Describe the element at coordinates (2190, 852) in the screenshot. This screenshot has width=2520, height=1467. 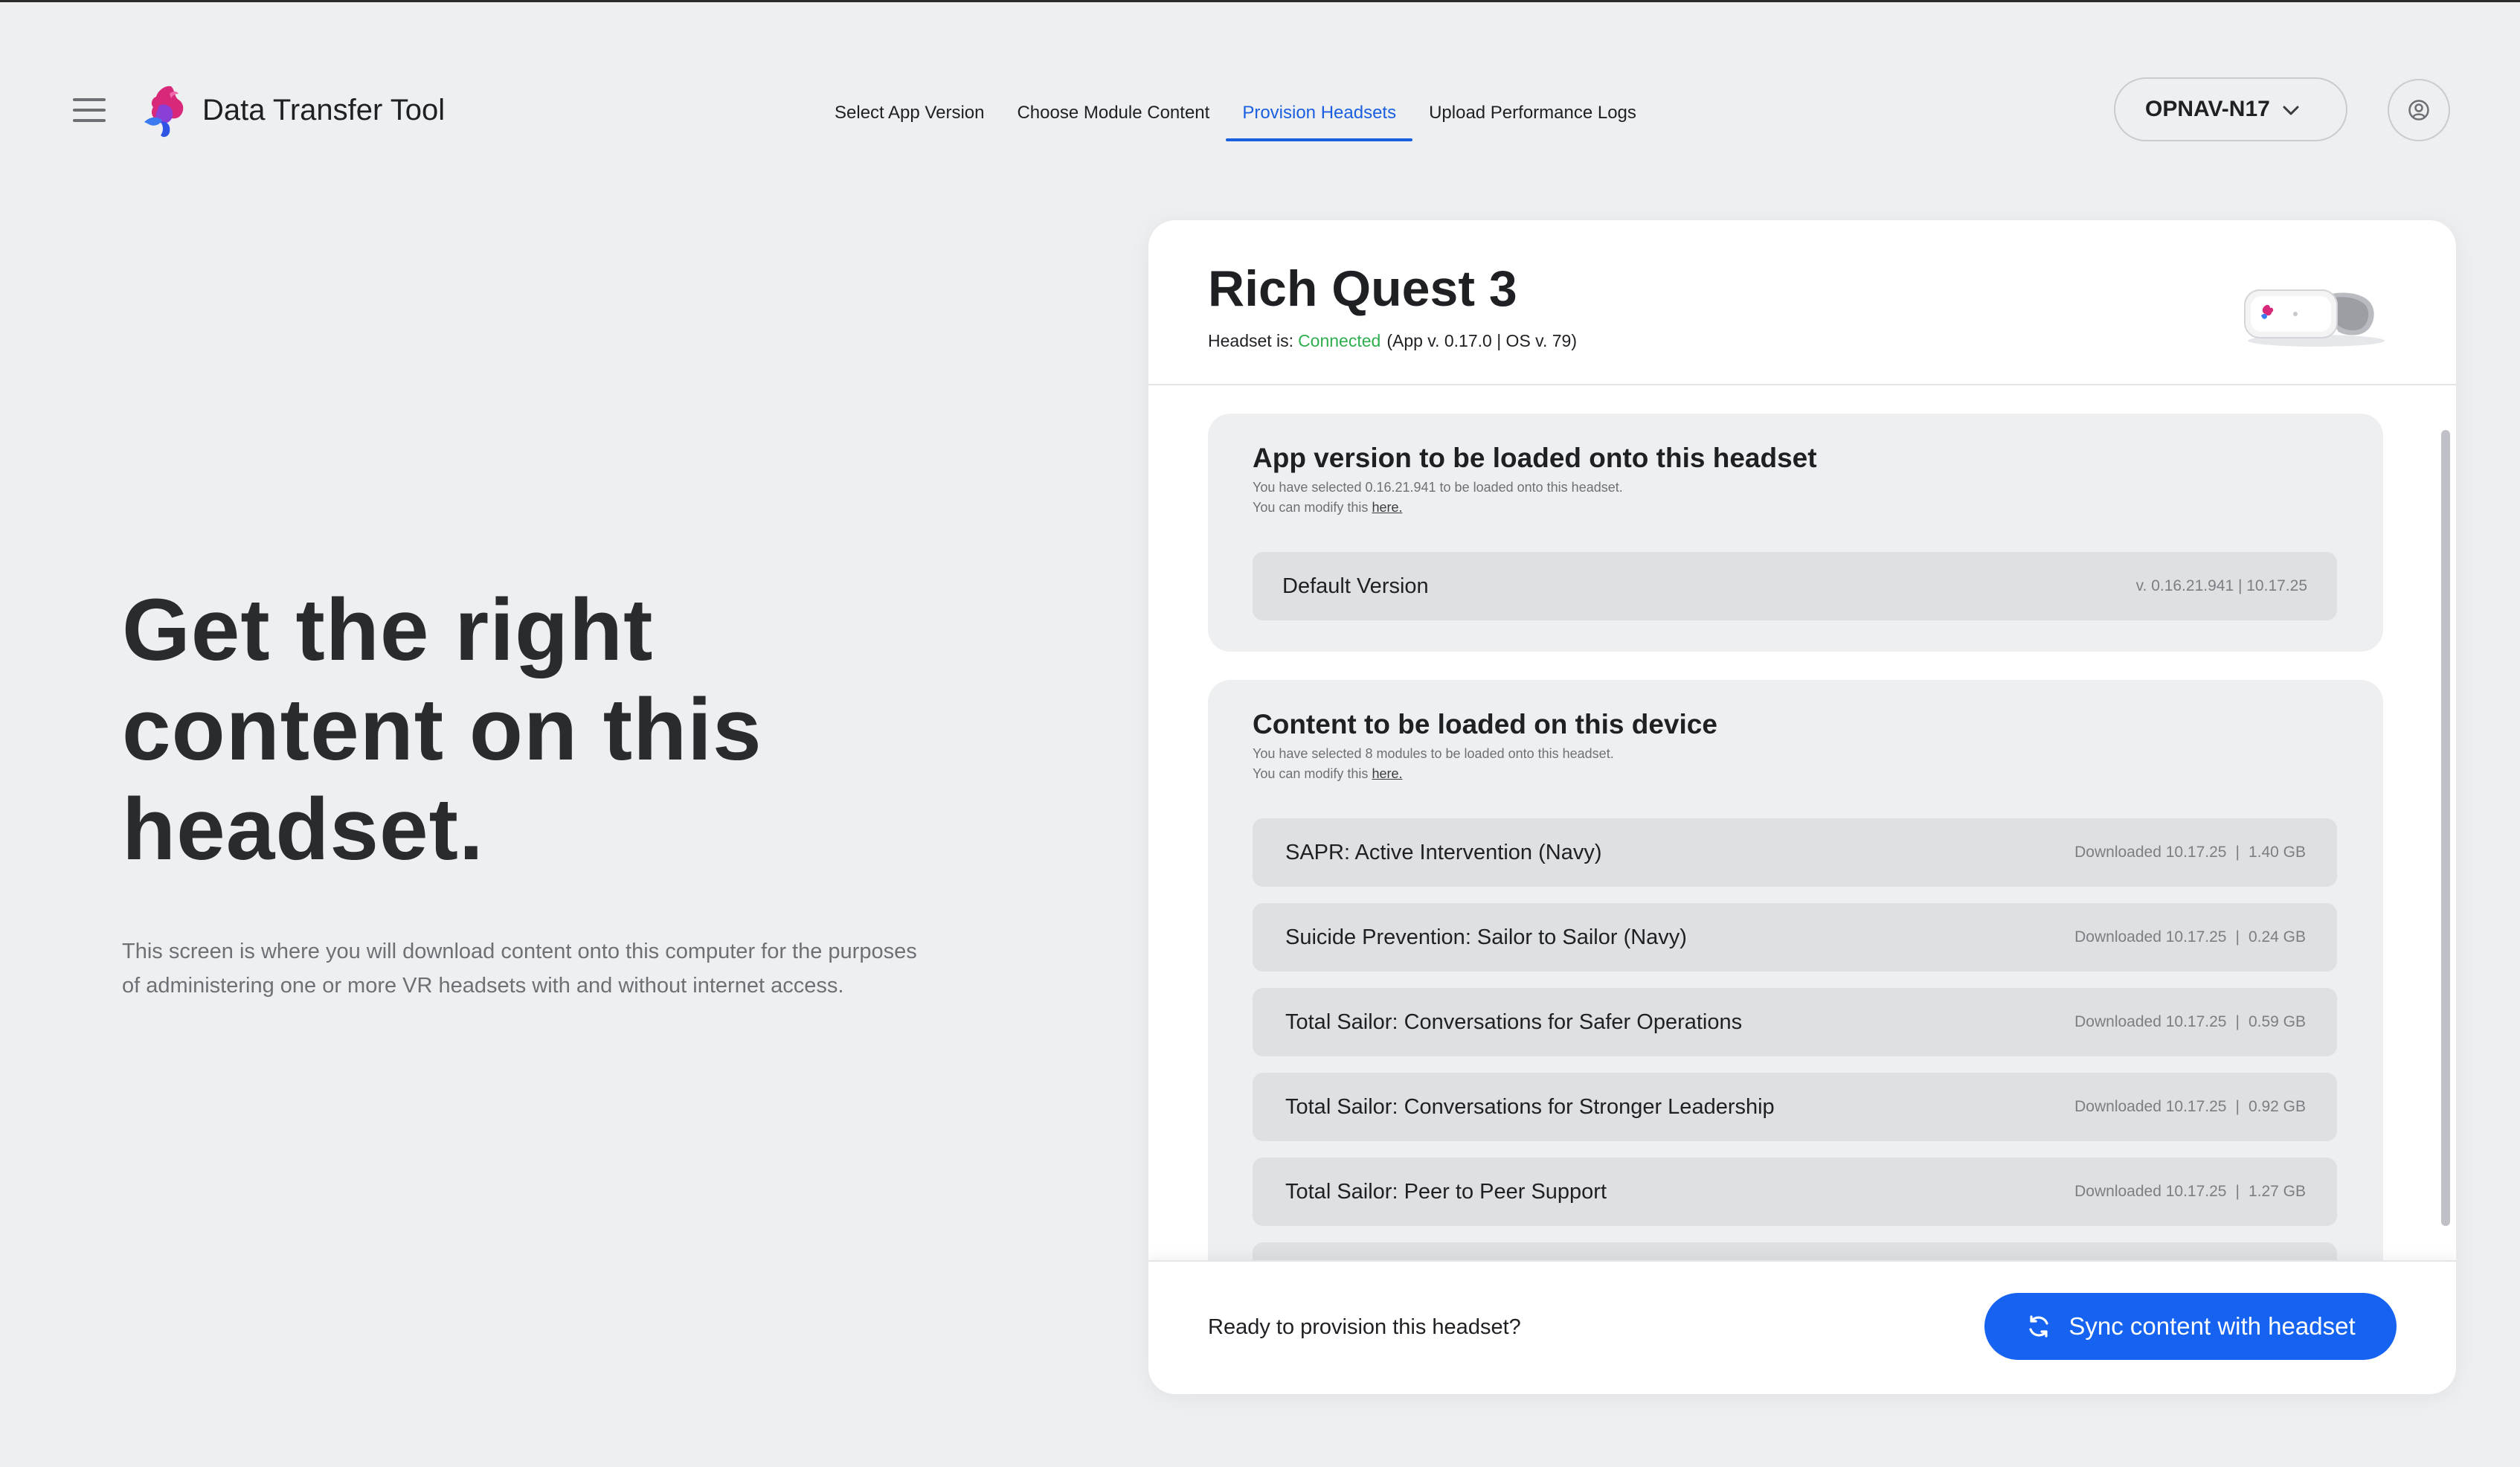
I see `module-meta: Downloaded 10.17.25 | 1.40 GB` at that location.